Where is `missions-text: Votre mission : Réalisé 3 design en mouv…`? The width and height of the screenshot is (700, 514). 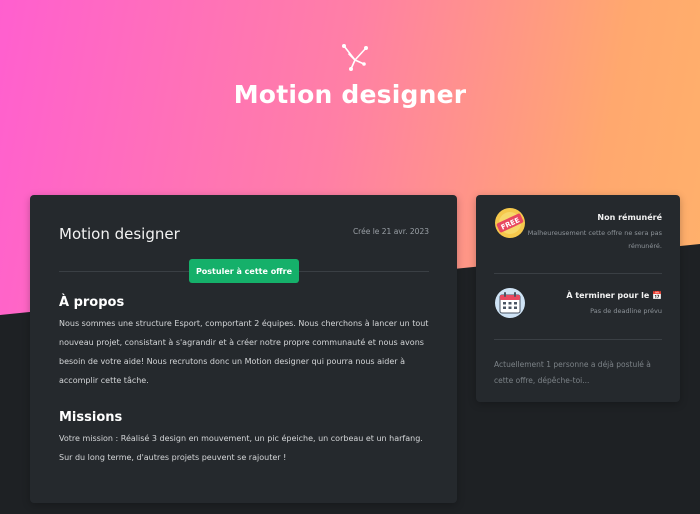 missions-text: Votre mission : Réalisé 3 design en mouv… is located at coordinates (241, 448).